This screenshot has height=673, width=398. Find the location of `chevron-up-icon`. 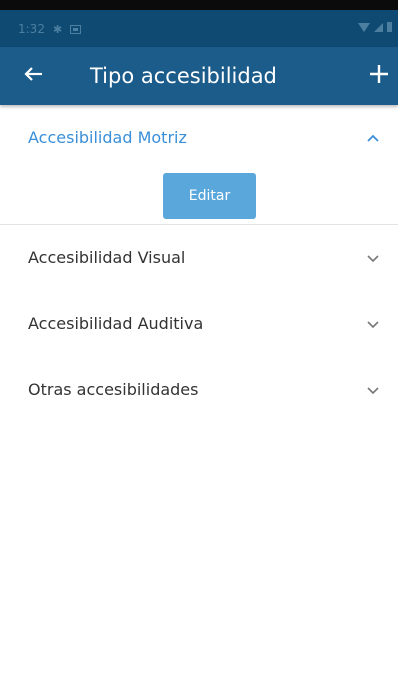

chevron-up-icon is located at coordinates (373, 138).